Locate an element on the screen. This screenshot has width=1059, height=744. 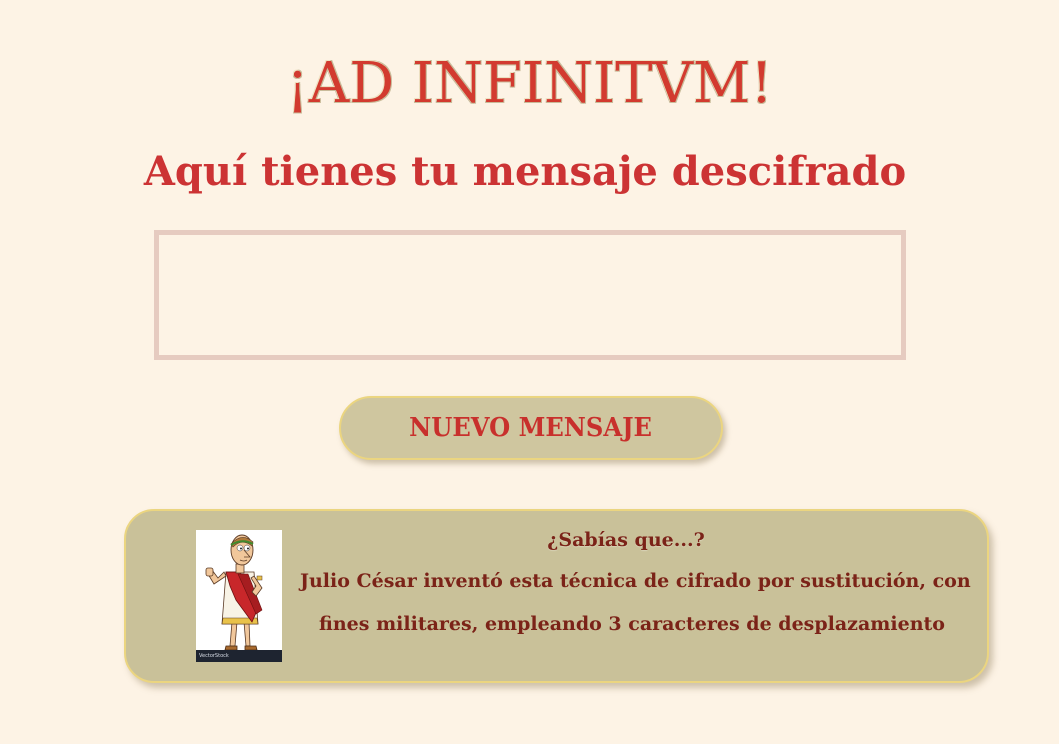
julius-caesar-illustration: VectorStock is located at coordinates (239, 596).